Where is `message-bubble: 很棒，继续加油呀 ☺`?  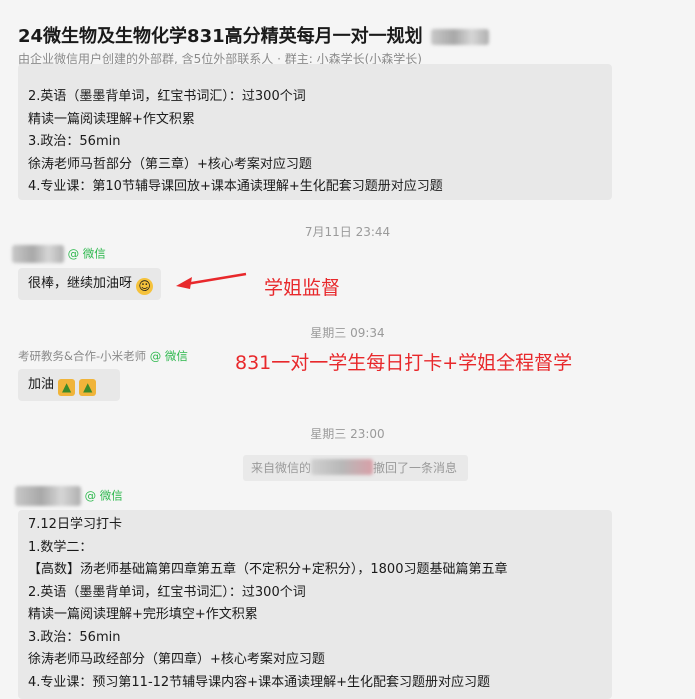 message-bubble: 很棒，继续加油呀 ☺ is located at coordinates (89, 284).